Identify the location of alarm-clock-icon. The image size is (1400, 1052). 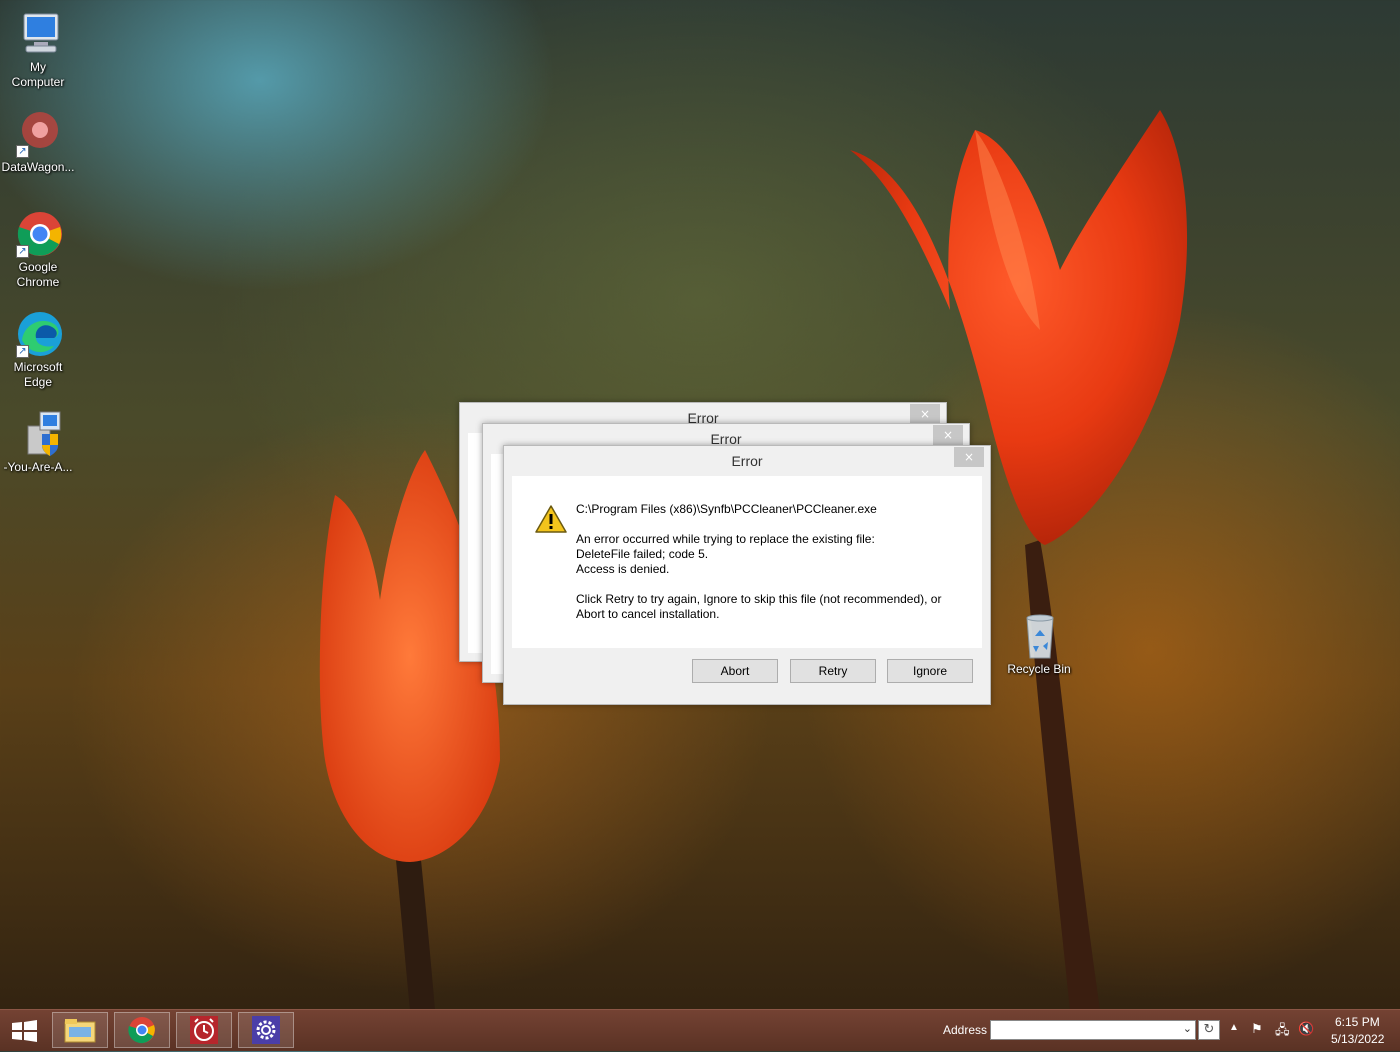
(204, 1030).